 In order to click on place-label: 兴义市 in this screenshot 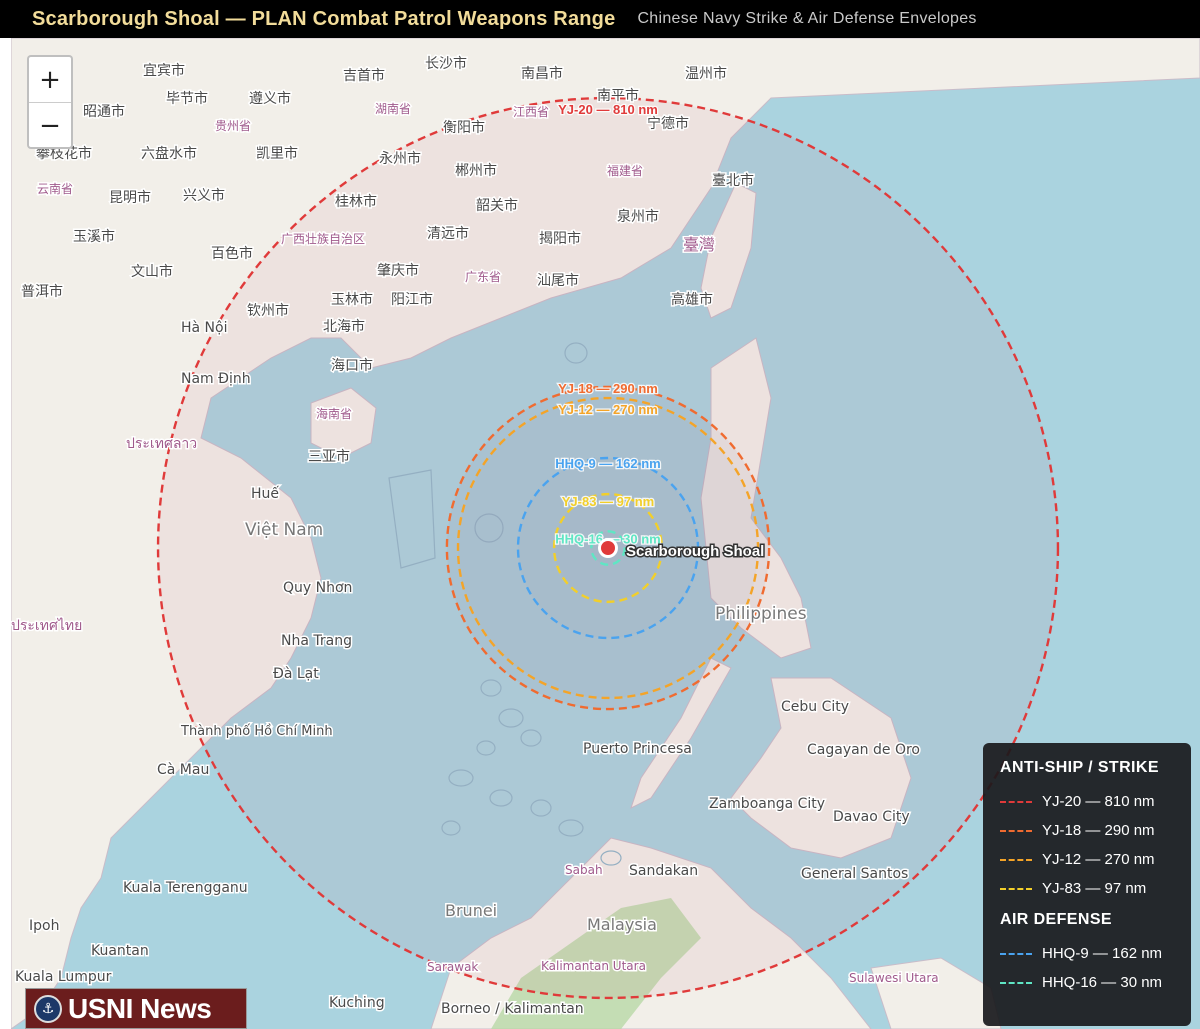, I will do `click(204, 195)`.